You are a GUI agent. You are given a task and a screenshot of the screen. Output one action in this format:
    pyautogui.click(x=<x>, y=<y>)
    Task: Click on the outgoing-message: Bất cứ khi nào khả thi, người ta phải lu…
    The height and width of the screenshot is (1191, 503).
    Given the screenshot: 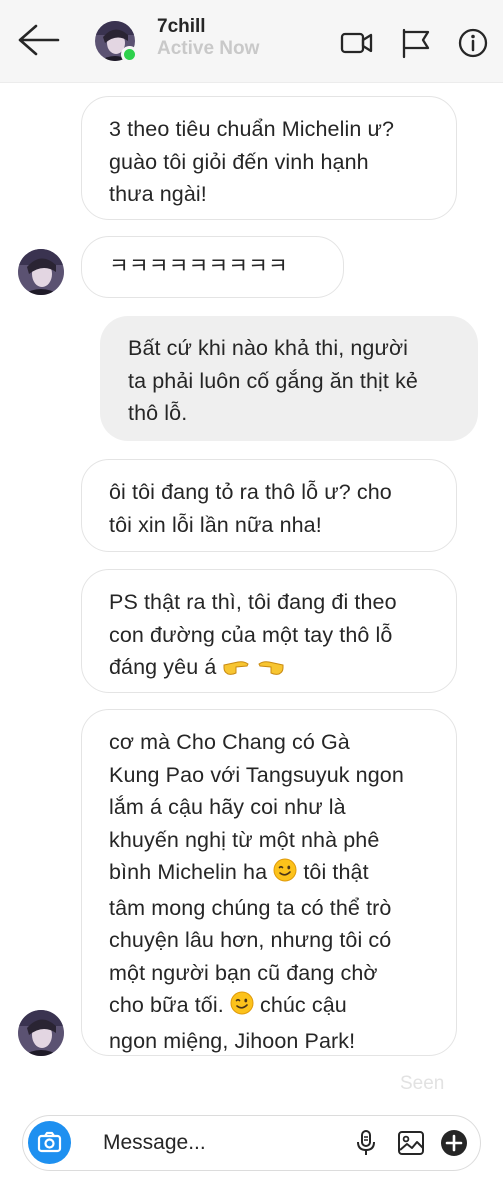 What is the action you would take?
    pyautogui.click(x=289, y=378)
    